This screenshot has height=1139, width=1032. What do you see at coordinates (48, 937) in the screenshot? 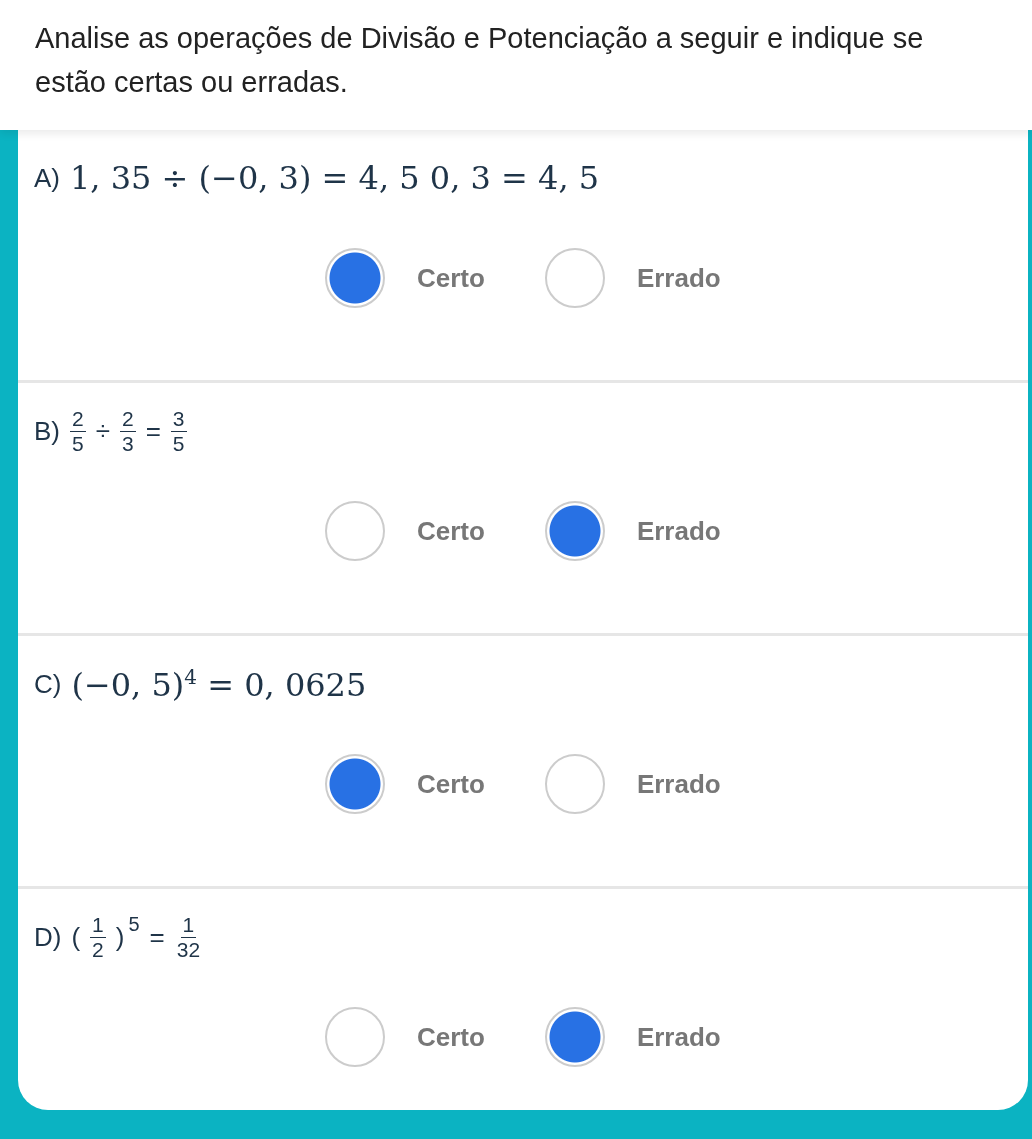
I see `question-label: D)` at bounding box center [48, 937].